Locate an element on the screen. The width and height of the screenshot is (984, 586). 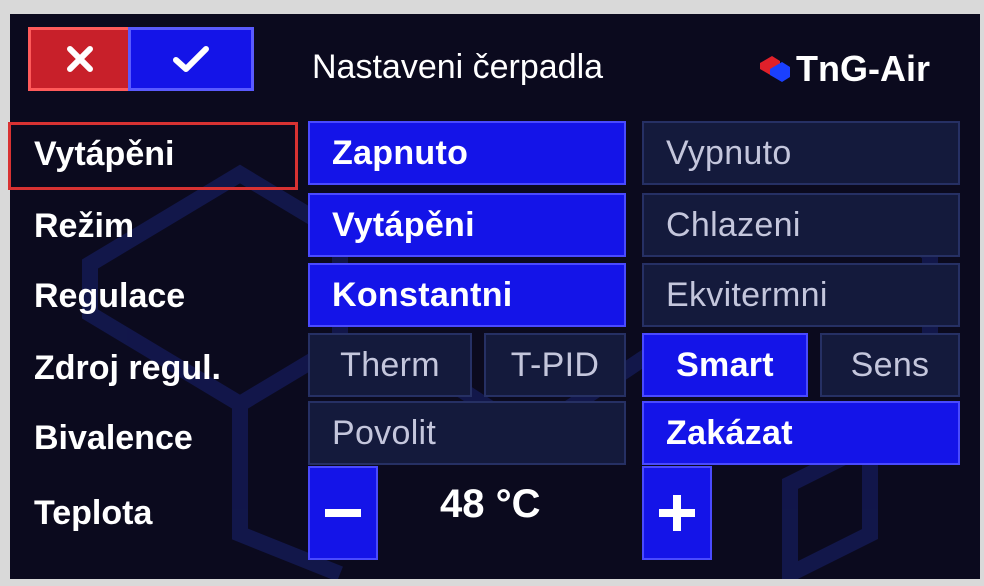
highlight-box is located at coordinates (153, 156).